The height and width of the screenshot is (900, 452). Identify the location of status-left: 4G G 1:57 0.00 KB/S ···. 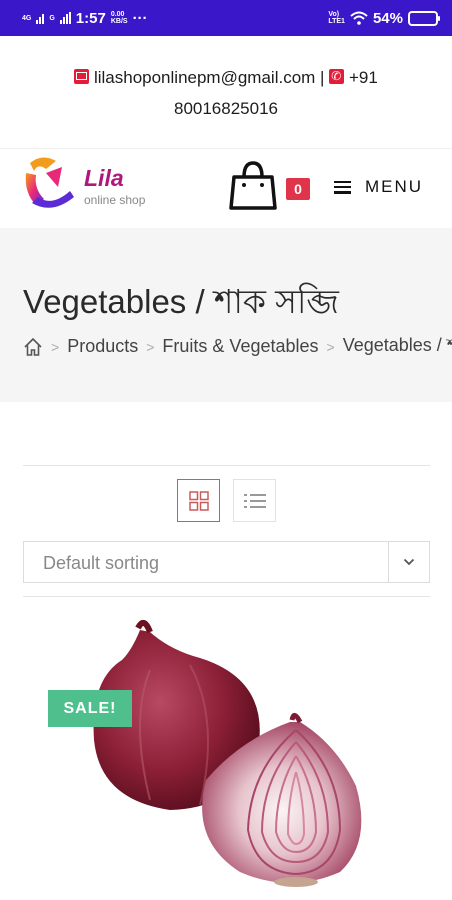
(85, 18).